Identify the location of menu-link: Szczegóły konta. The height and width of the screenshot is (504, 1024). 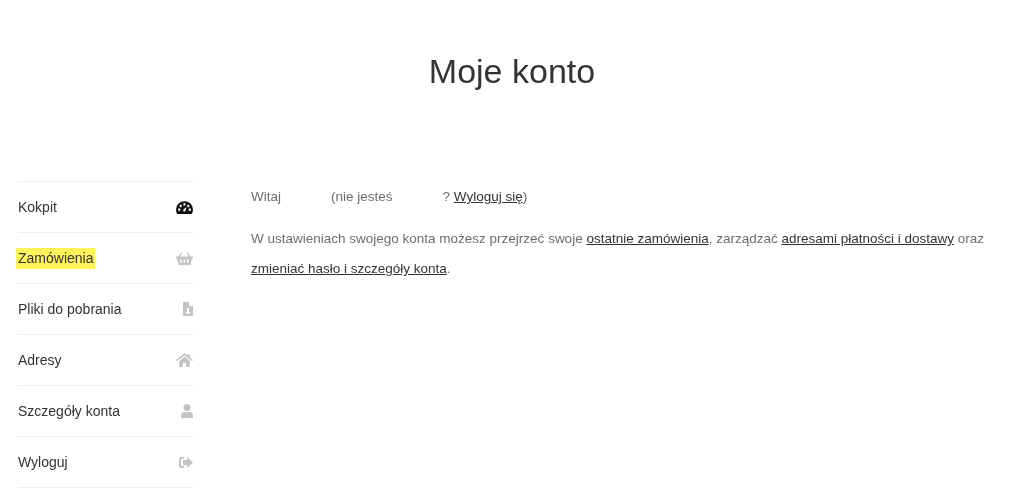
(69, 411).